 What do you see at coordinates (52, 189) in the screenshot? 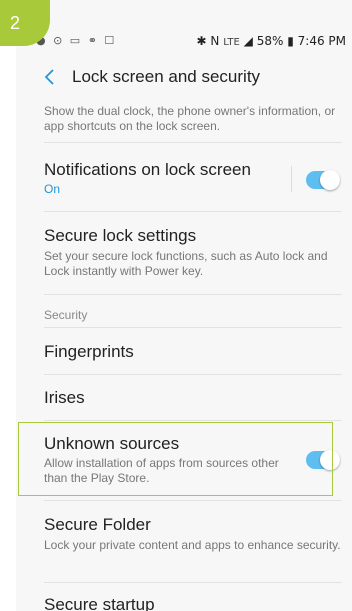
I see `notifications-status: On` at bounding box center [52, 189].